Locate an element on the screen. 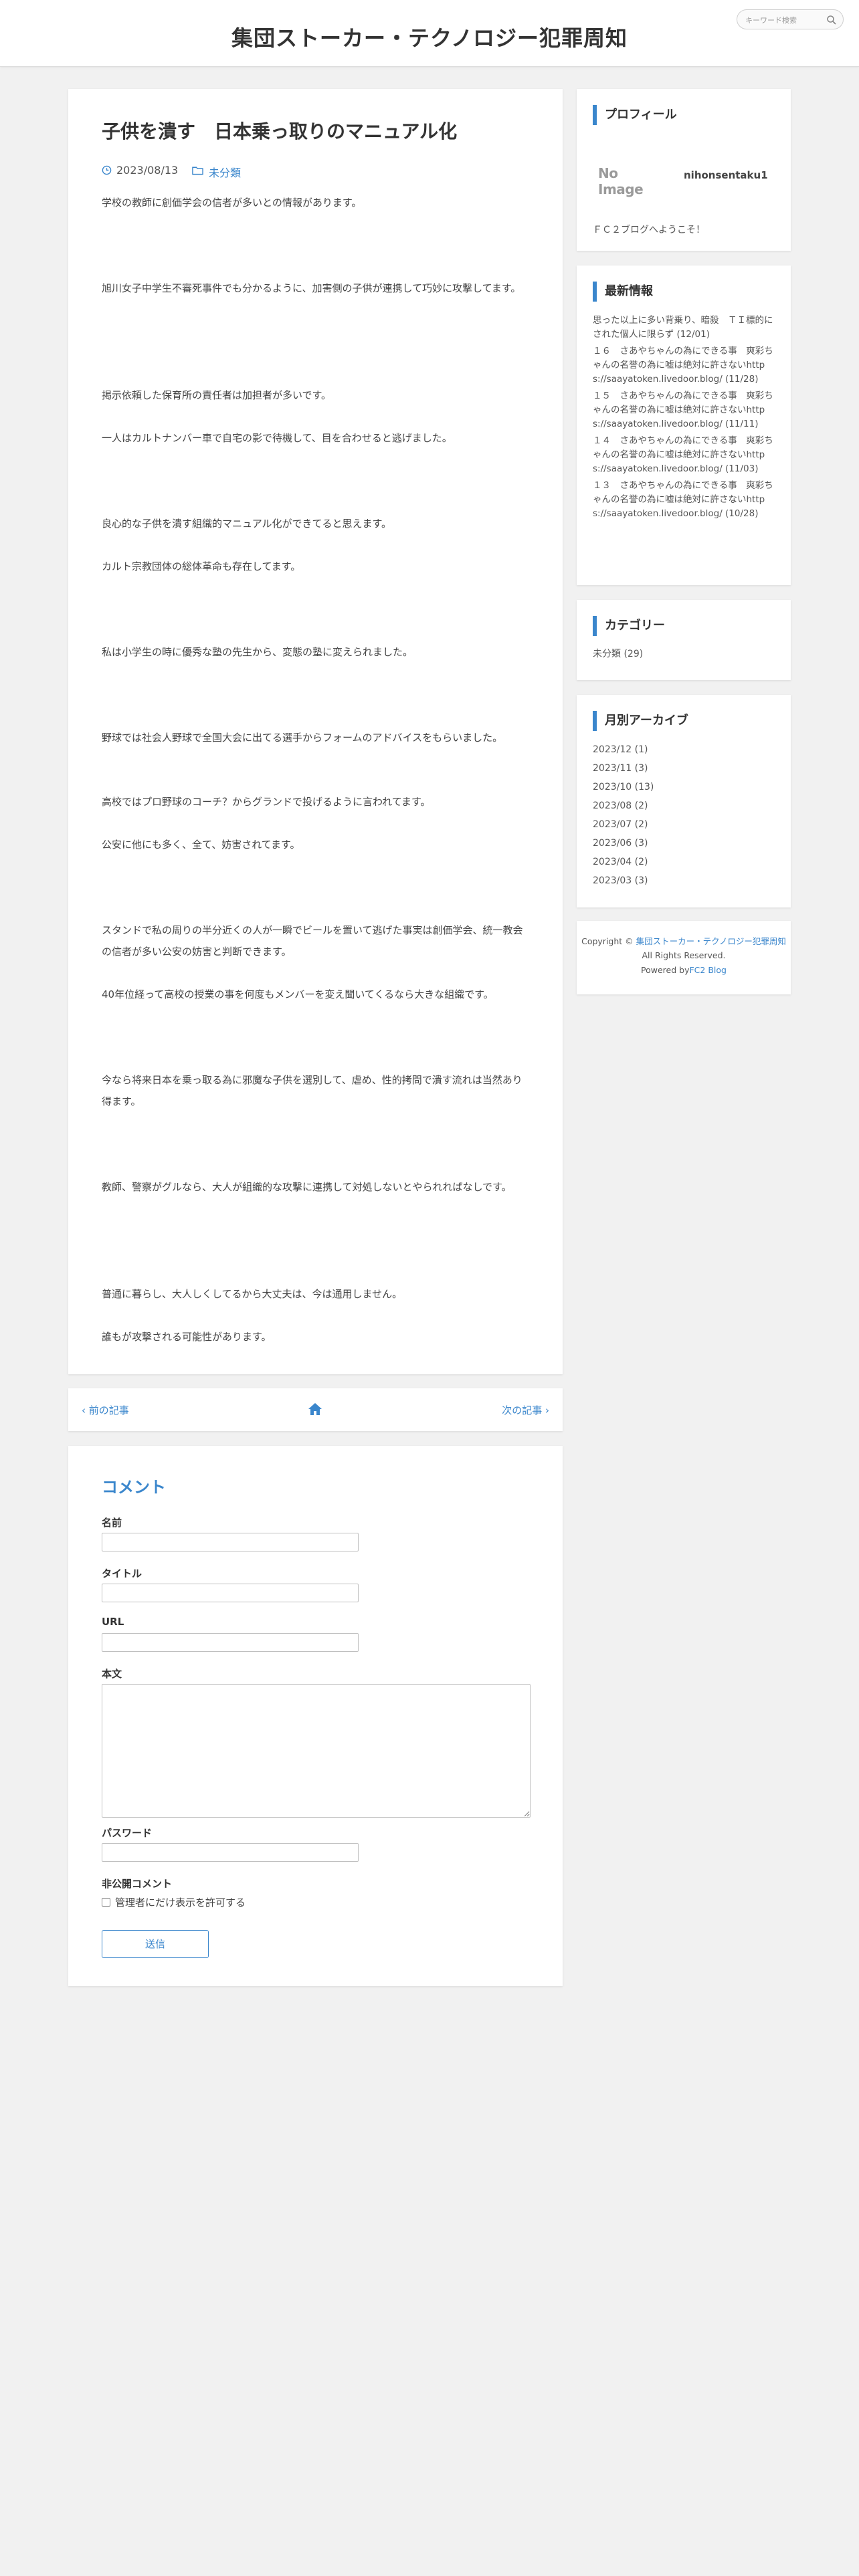 This screenshot has width=859, height=2576. archive-link: 2023/07 (2) is located at coordinates (623, 825).